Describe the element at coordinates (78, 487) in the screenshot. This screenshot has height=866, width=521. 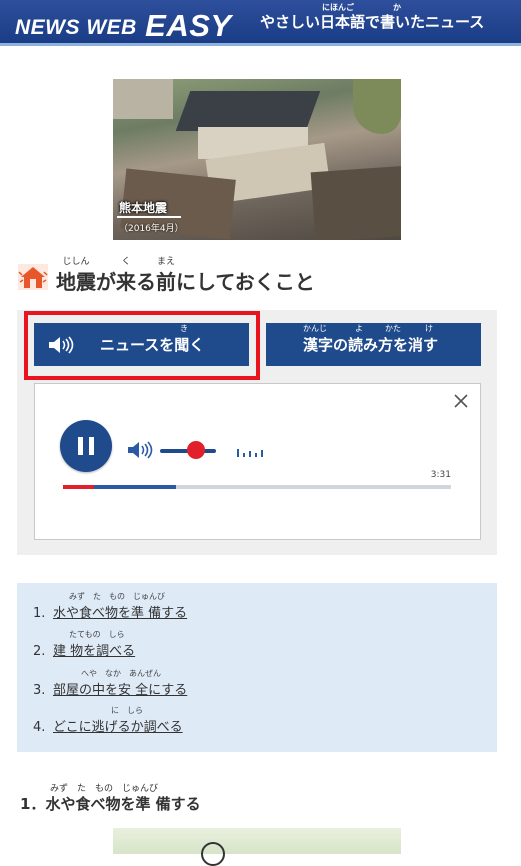
I see `progress-played` at that location.